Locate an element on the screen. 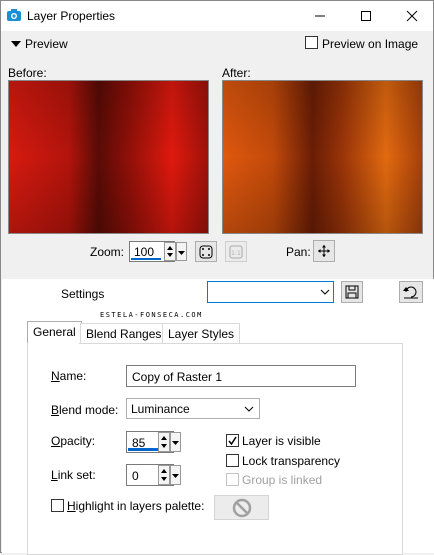 Image resolution: width=434 pixels, height=555 pixels. actual-size-icon: 1:1 is located at coordinates (236, 251).